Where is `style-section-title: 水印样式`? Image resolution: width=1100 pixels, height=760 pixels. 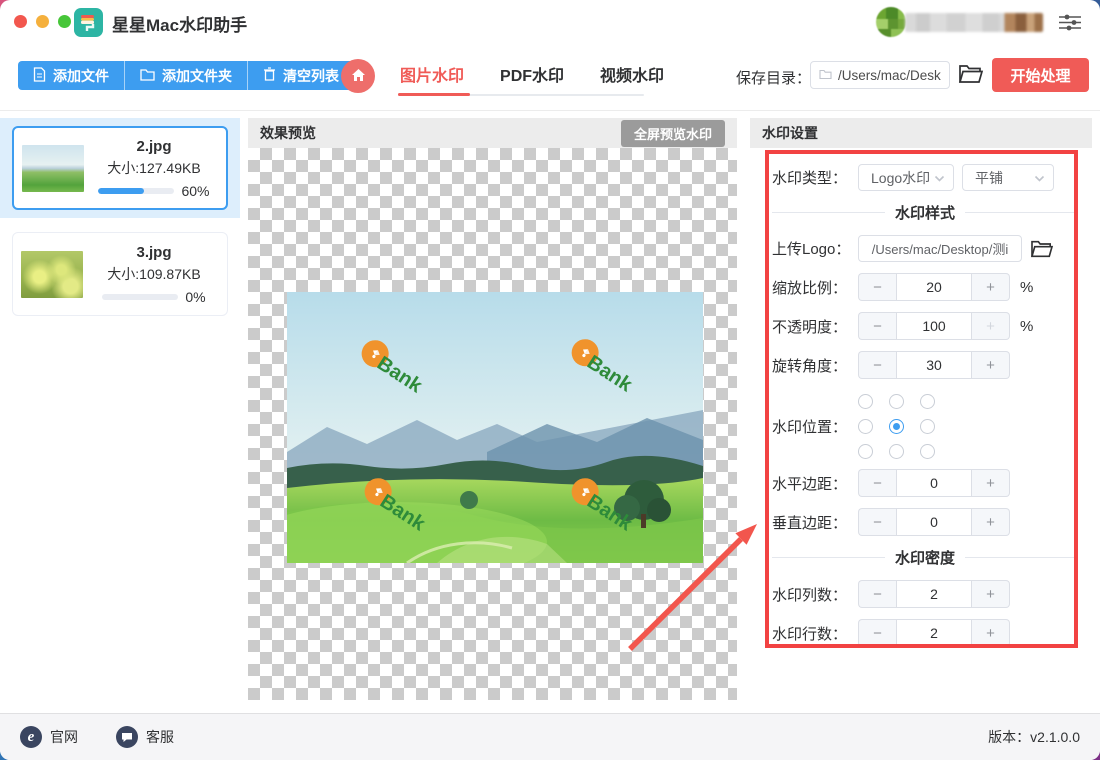 style-section-title: 水印样式 is located at coordinates (925, 213).